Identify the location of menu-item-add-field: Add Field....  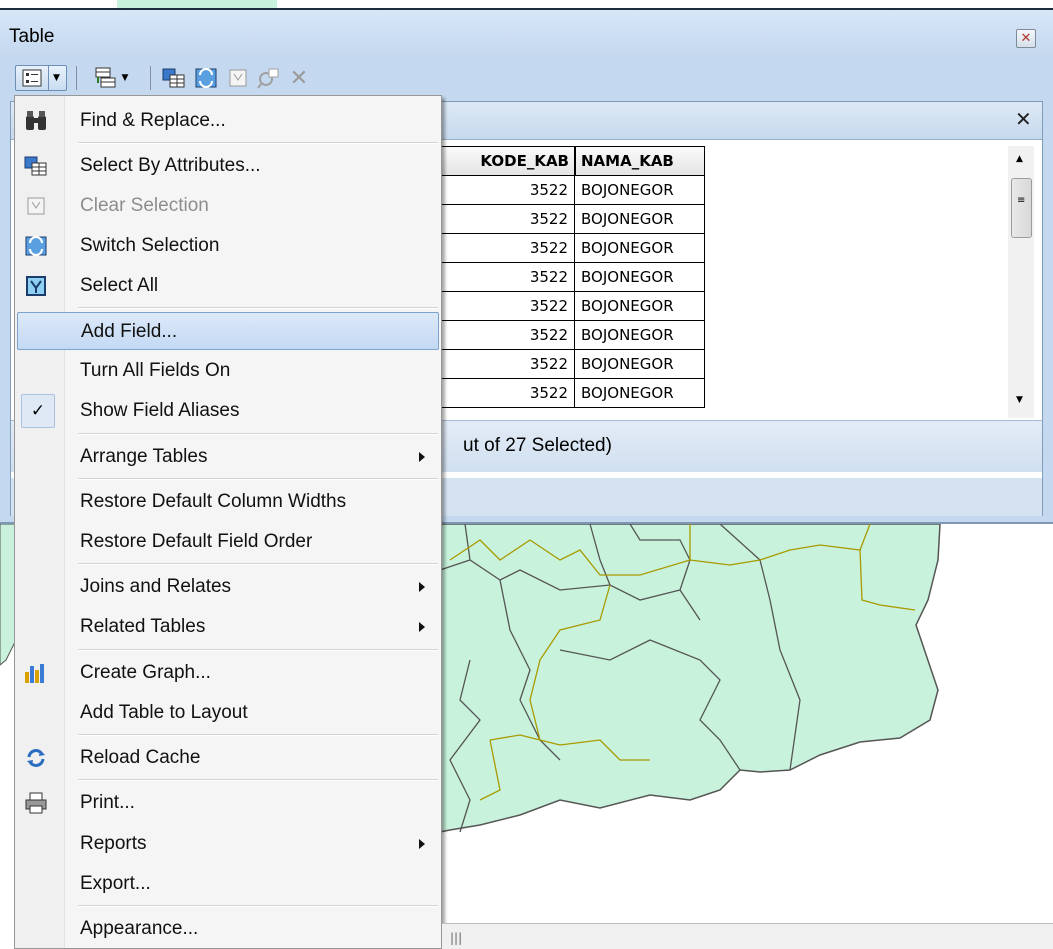
(228, 331).